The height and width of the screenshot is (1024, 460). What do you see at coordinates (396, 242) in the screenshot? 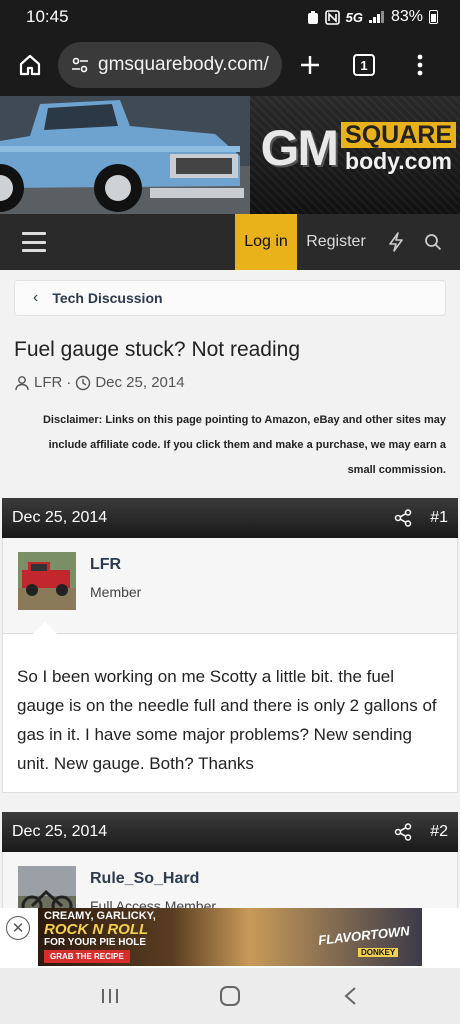
I see `whats-new-icon` at bounding box center [396, 242].